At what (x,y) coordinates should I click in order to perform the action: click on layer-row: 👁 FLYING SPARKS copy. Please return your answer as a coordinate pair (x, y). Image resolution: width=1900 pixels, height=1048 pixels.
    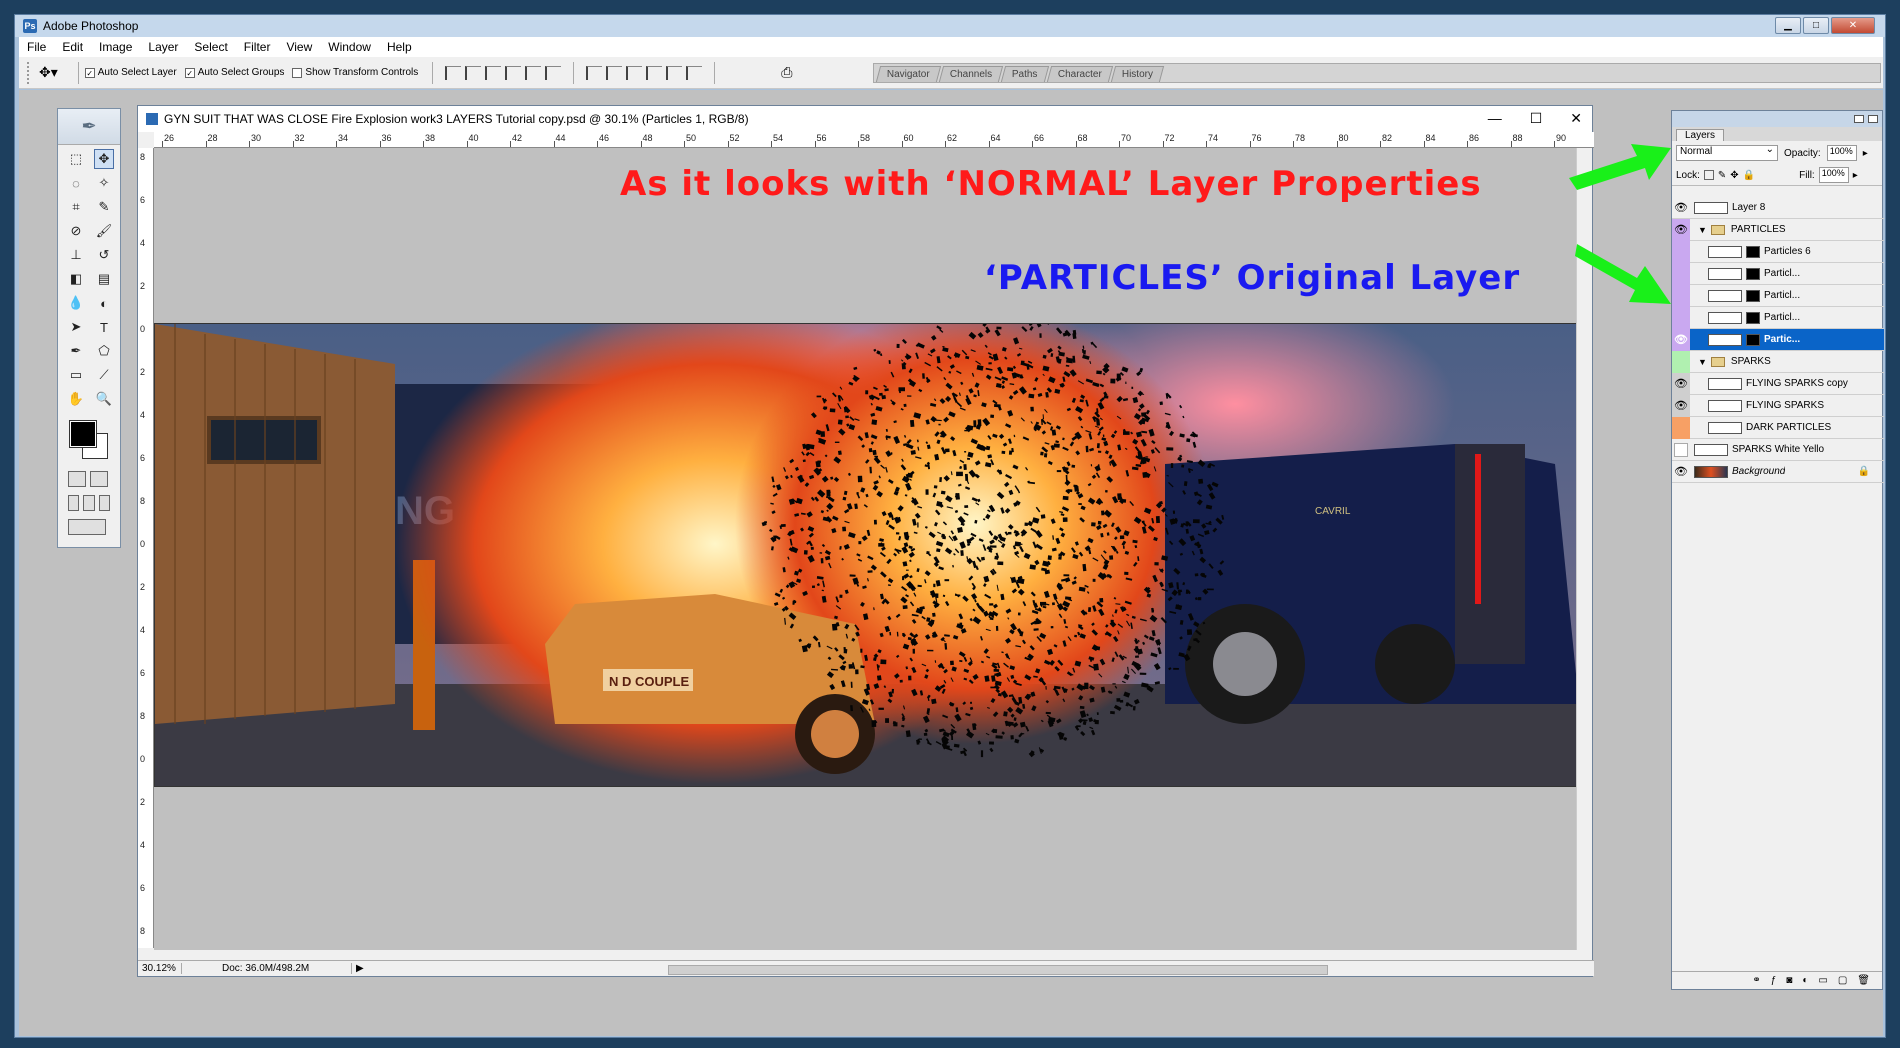
    Looking at the image, I should click on (1778, 383).